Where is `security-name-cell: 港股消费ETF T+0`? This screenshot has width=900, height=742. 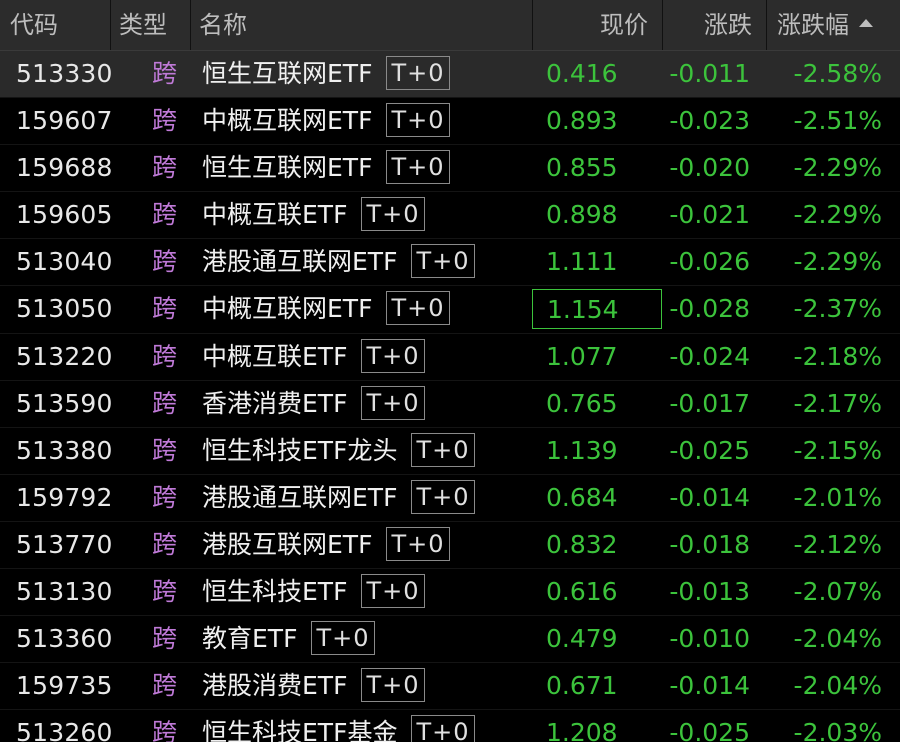 security-name-cell: 港股消费ETF T+0 is located at coordinates (313, 686).